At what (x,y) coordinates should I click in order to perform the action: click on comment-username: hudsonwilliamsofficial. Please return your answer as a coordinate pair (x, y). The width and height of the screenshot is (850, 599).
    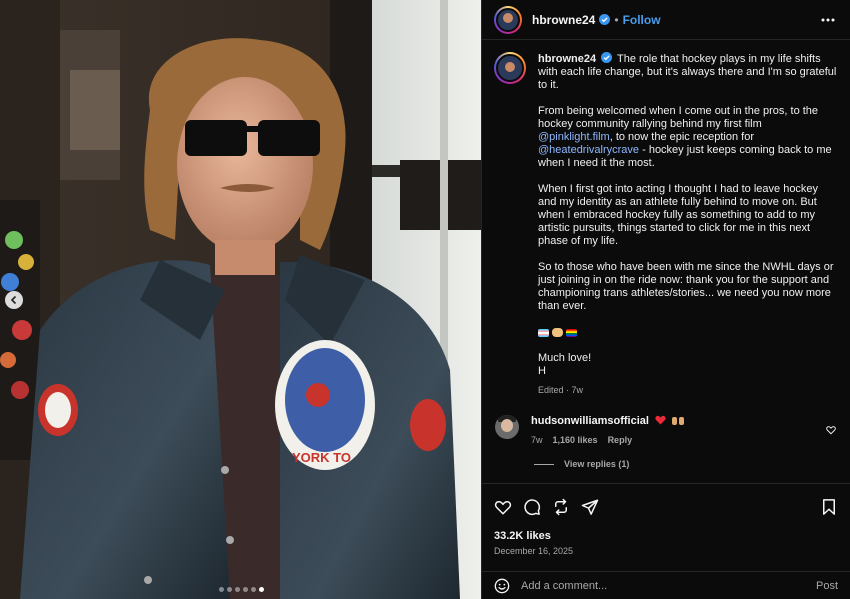
    Looking at the image, I should click on (590, 421).